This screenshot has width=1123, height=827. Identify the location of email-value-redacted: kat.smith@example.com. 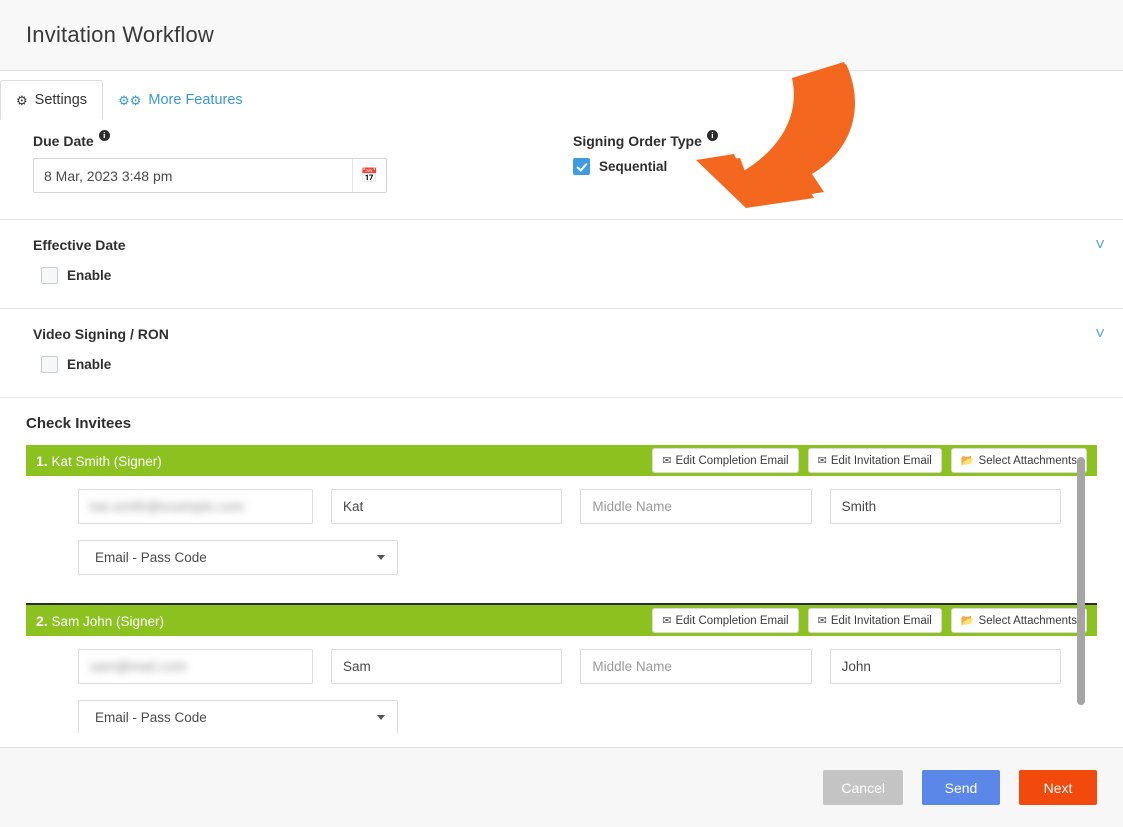
(167, 506).